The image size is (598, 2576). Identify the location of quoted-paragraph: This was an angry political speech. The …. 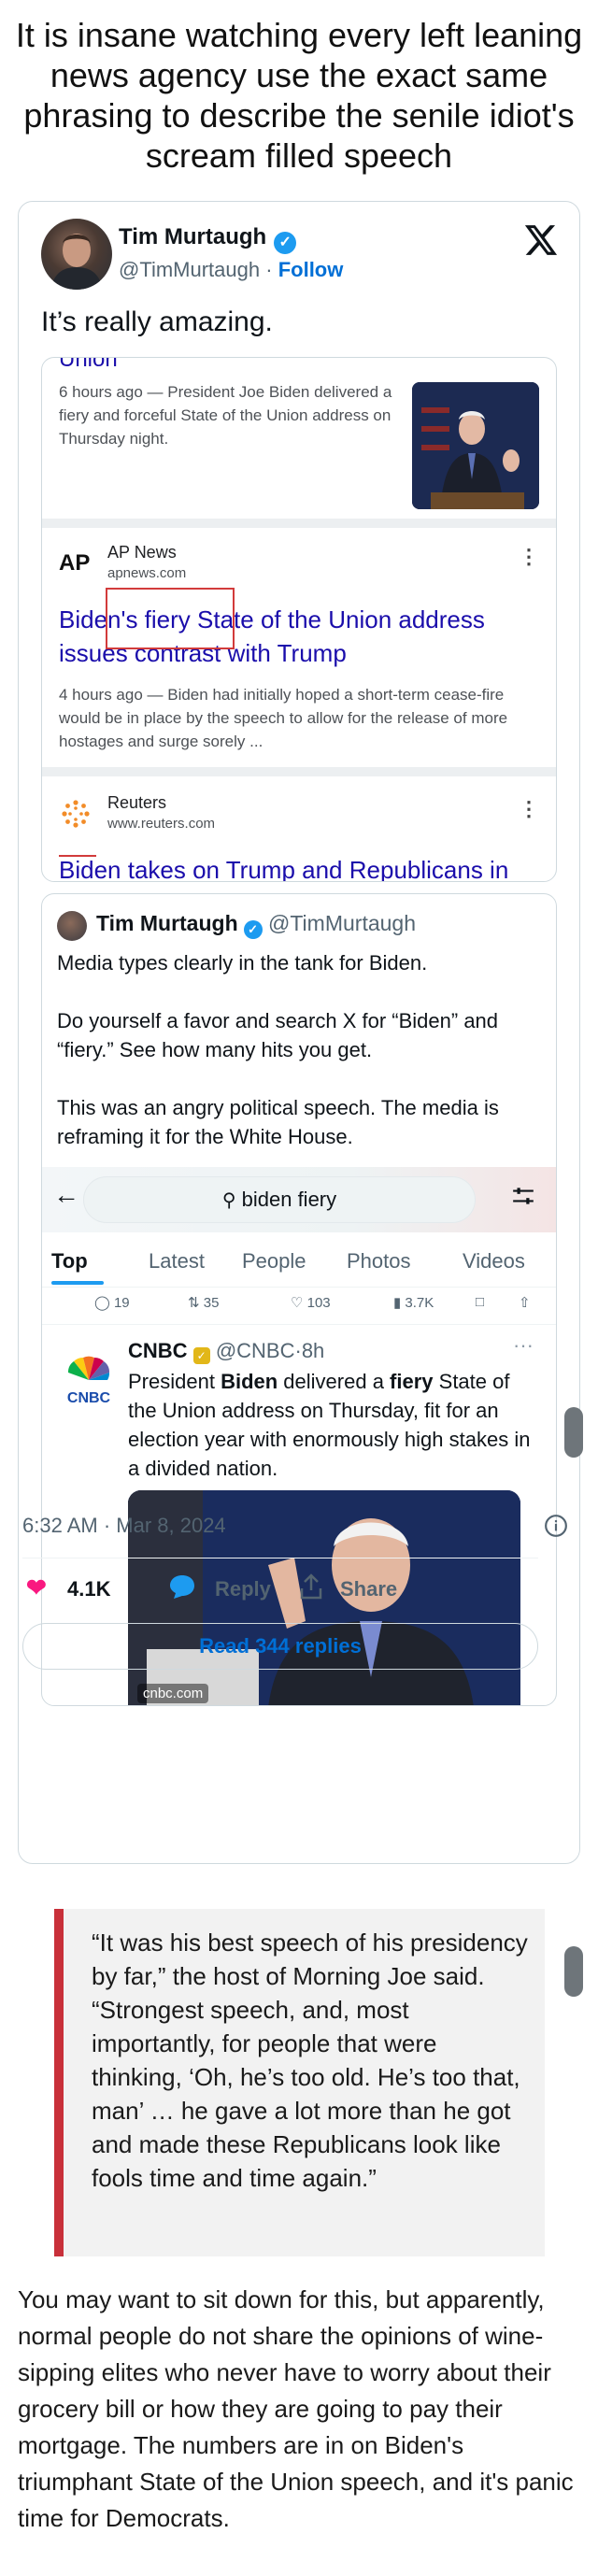
(278, 1122).